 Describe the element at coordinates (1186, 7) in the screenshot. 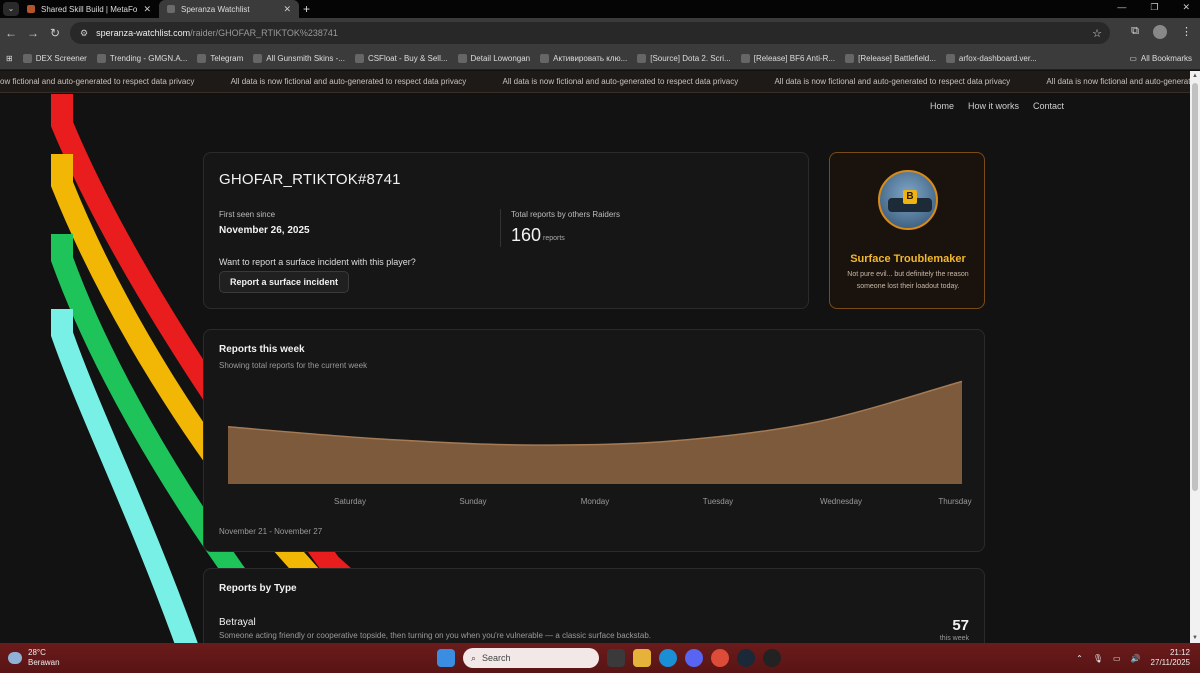

I see `close-window-icon: ✕` at that location.